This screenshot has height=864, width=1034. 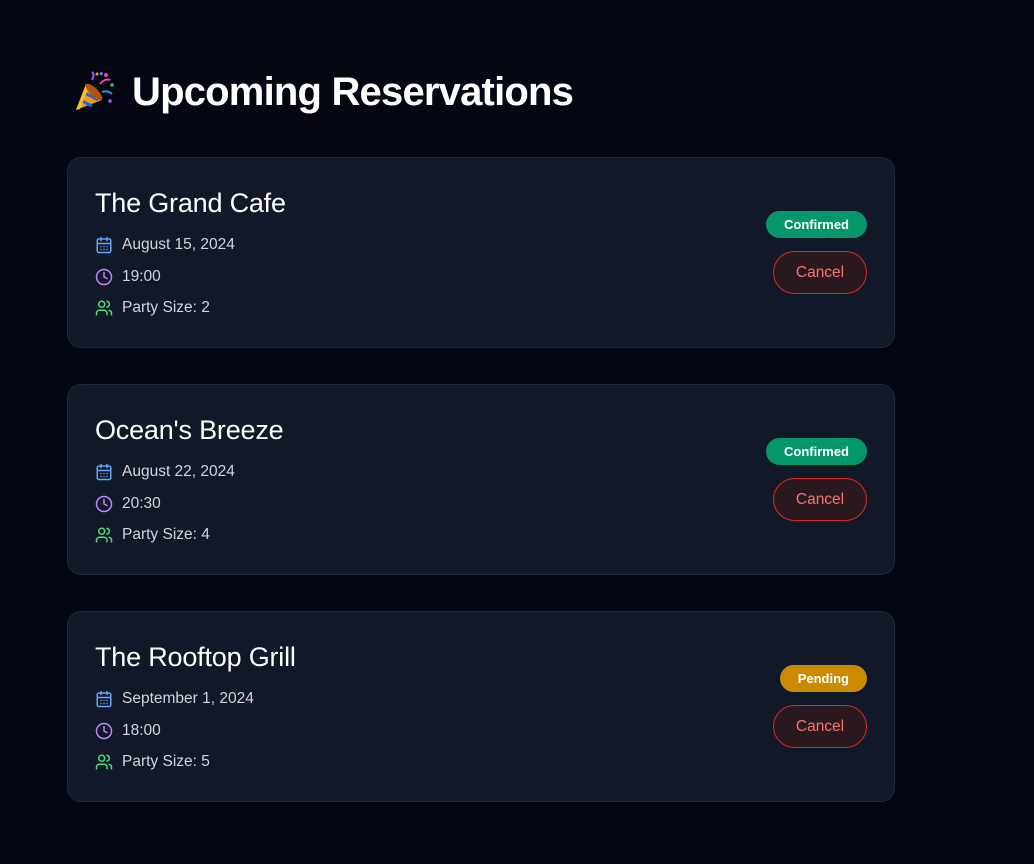 I want to click on party-popper-icon, so click(x=95, y=90).